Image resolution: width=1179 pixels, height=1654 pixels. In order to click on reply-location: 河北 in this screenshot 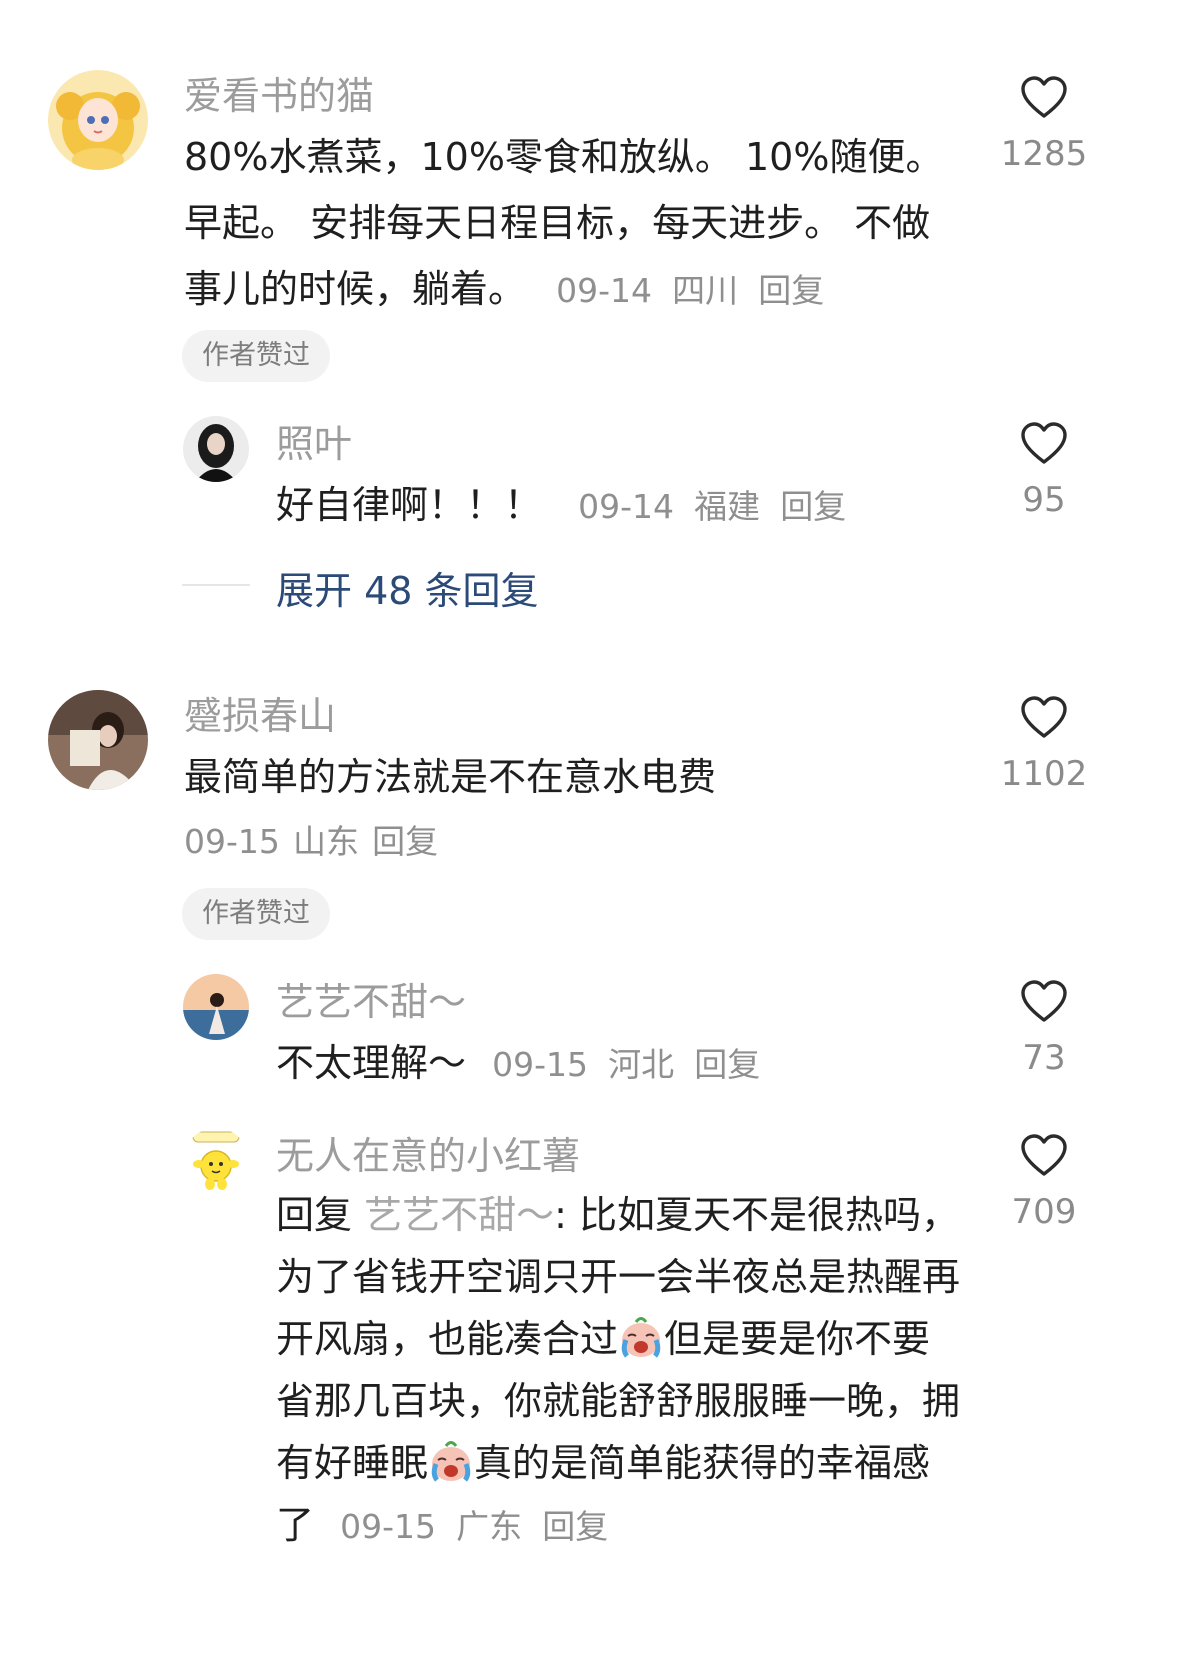, I will do `click(641, 1064)`.